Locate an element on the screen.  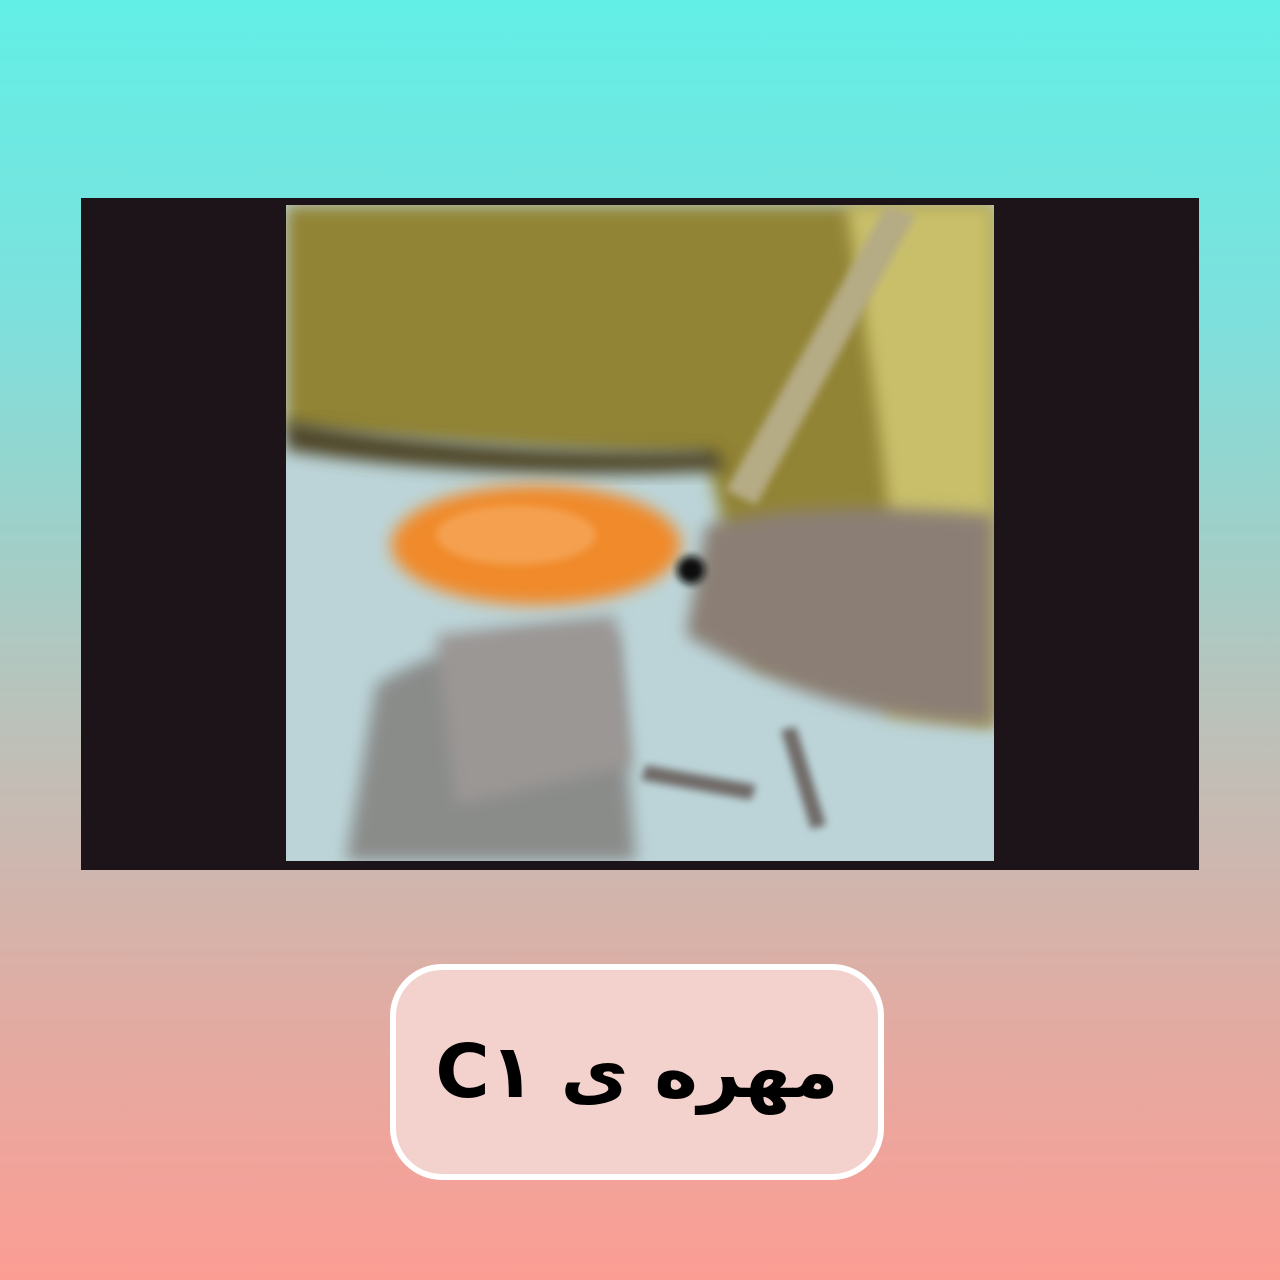
caption-text: مهره ی C۱ is located at coordinates (637, 1072).